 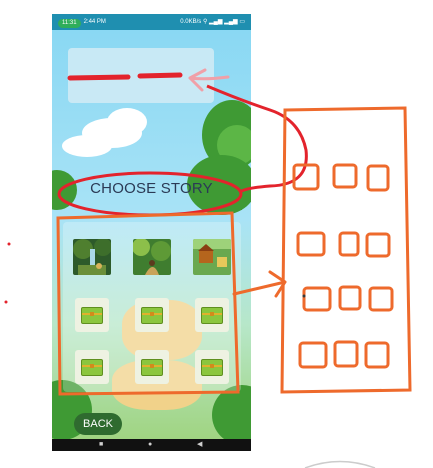 What do you see at coordinates (340, 464) in the screenshot?
I see `annotation-faint-arc` at bounding box center [340, 464].